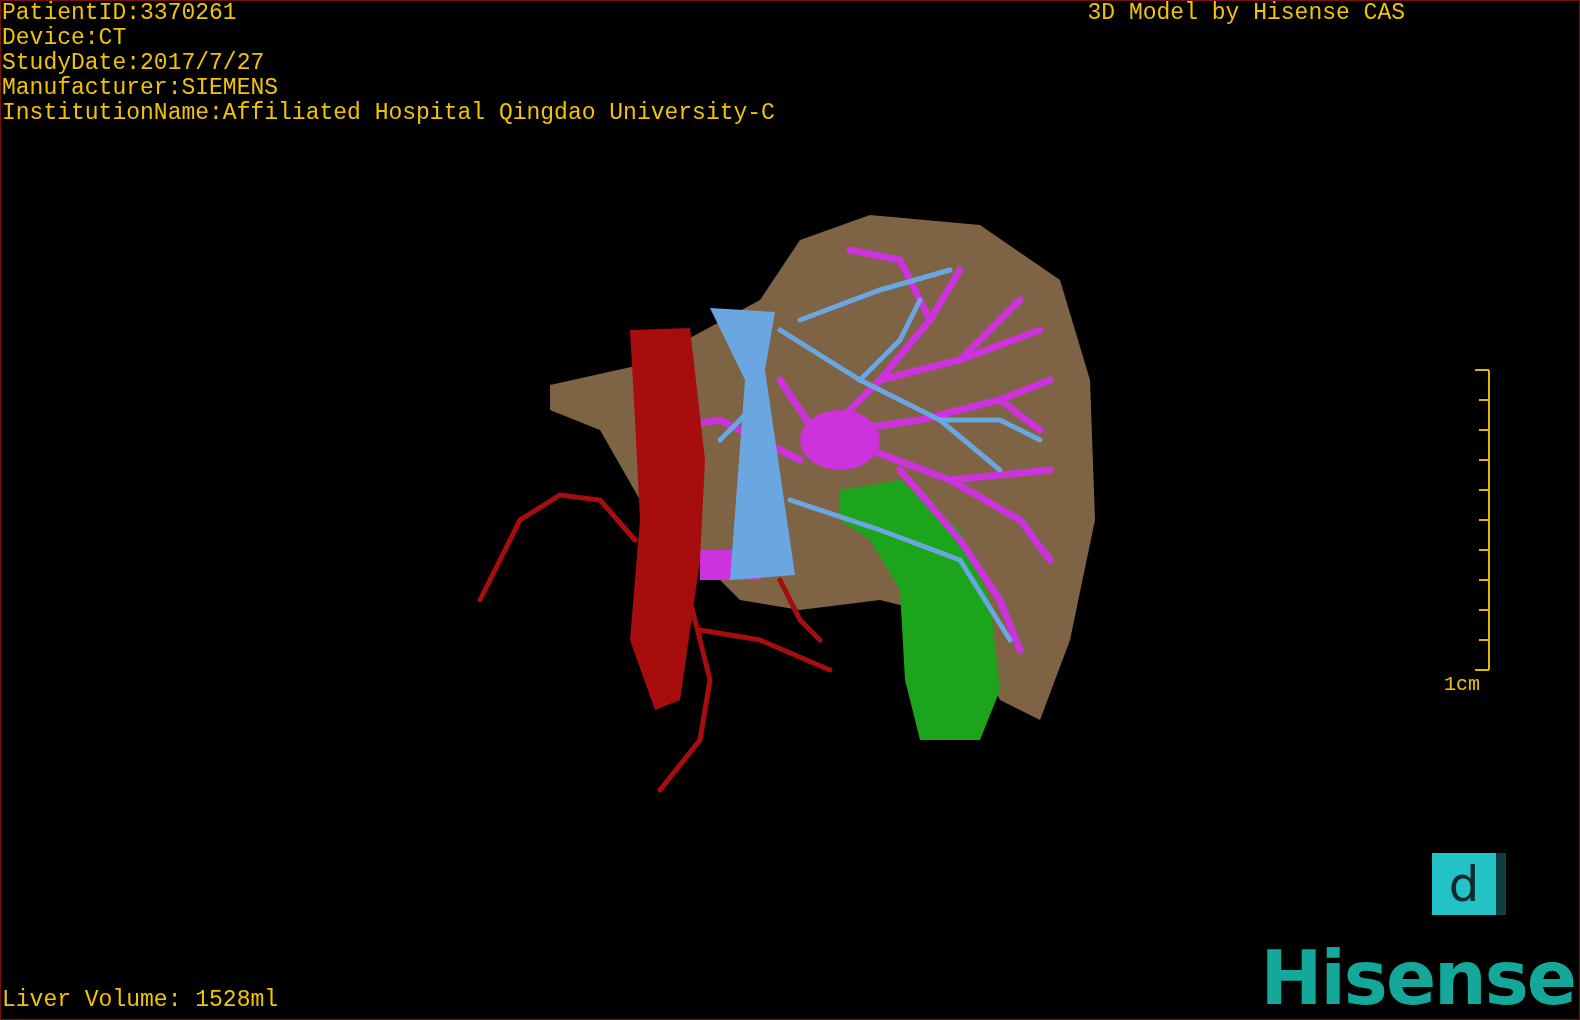  I want to click on study-info-text: Device:CT, so click(65, 38).